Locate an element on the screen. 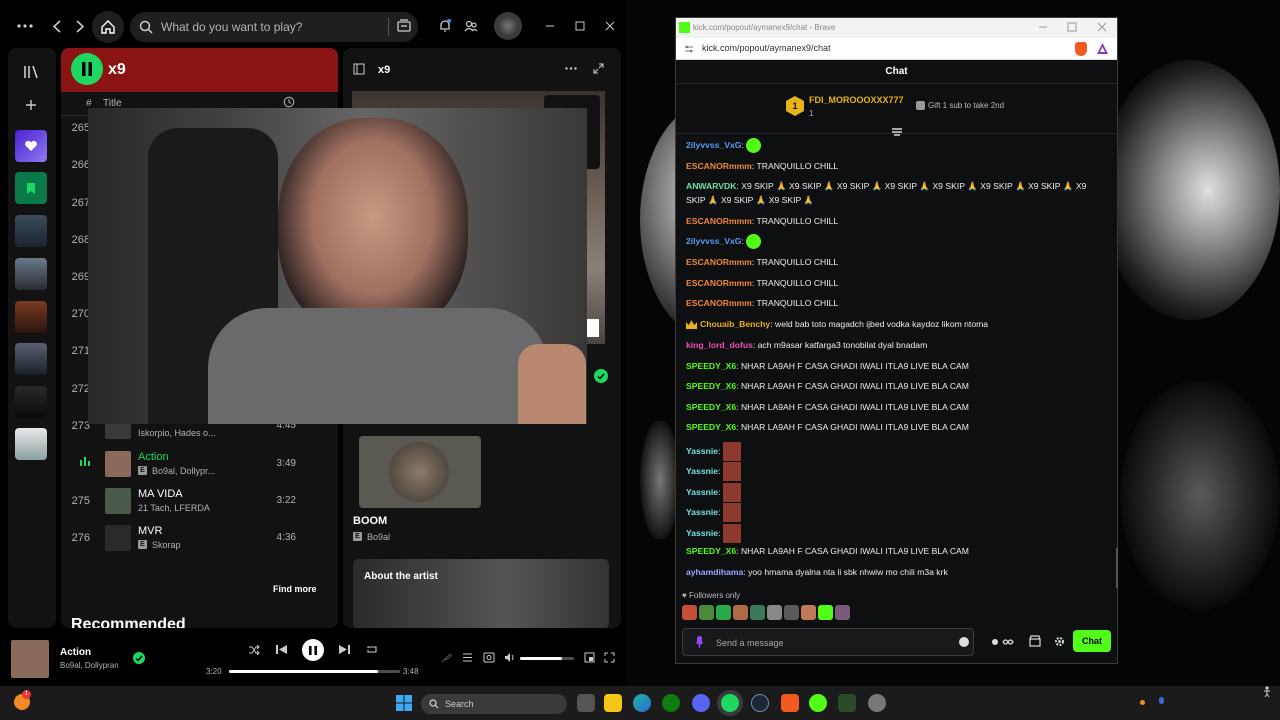 The height and width of the screenshot is (720, 1280). track-title: MVR is located at coordinates (150, 531).